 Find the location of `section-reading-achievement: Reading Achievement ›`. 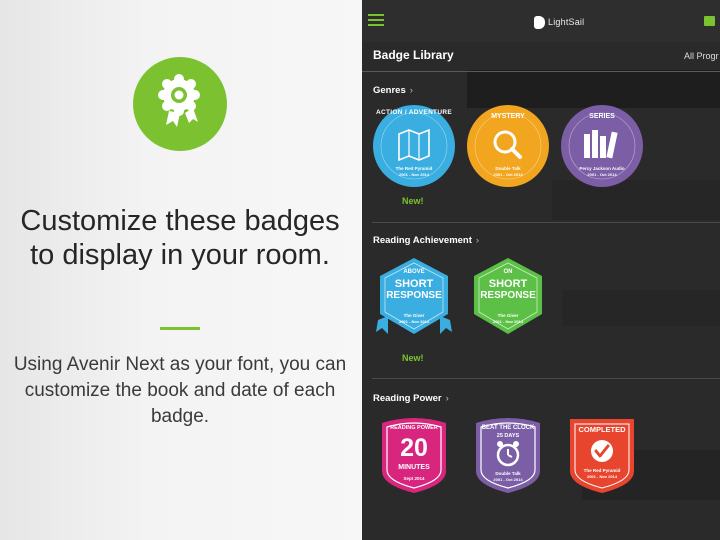

section-reading-achievement: Reading Achievement › is located at coordinates (426, 240).